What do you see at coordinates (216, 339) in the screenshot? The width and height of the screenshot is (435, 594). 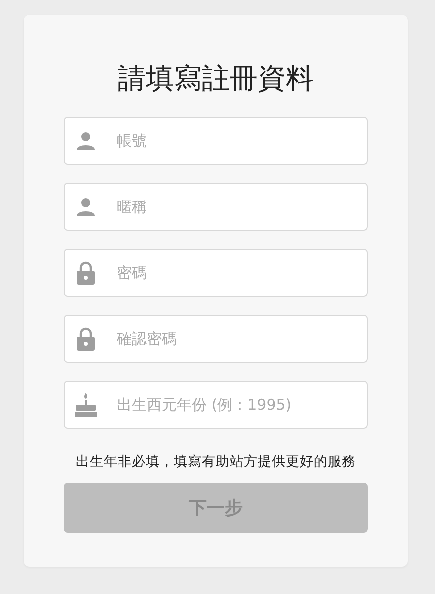 I see `input-field: 確認密碼` at bounding box center [216, 339].